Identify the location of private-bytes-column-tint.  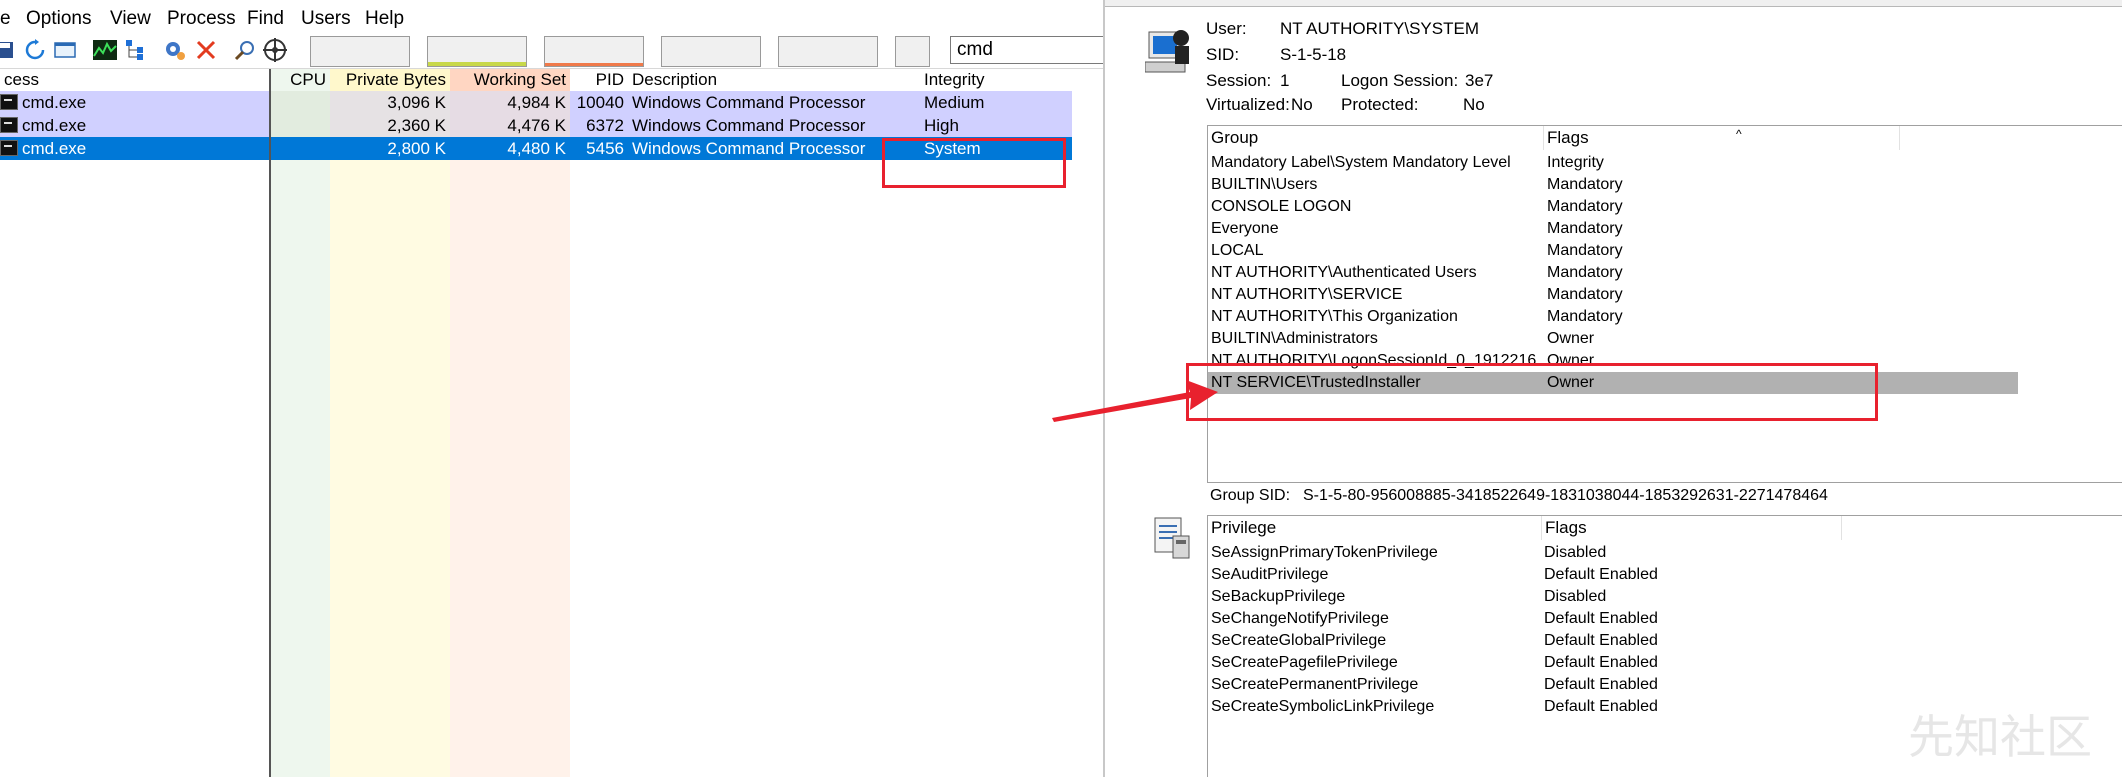
(390, 434).